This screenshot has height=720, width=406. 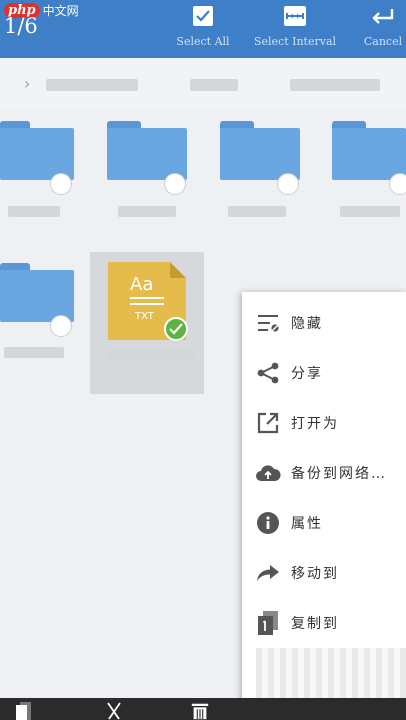 I want to click on share-icon, so click(x=268, y=373).